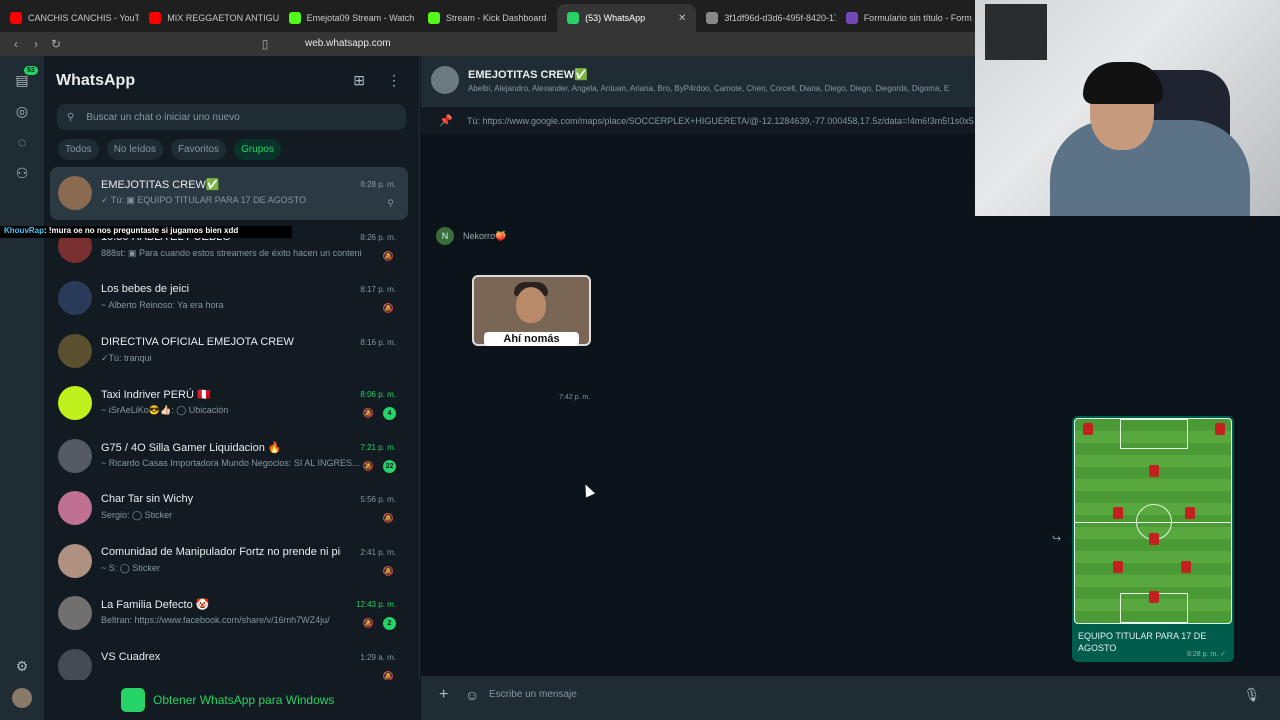 This screenshot has height=720, width=1280. Describe the element at coordinates (917, 18) in the screenshot. I see `tab-title: Formulario sin título - Form` at that location.